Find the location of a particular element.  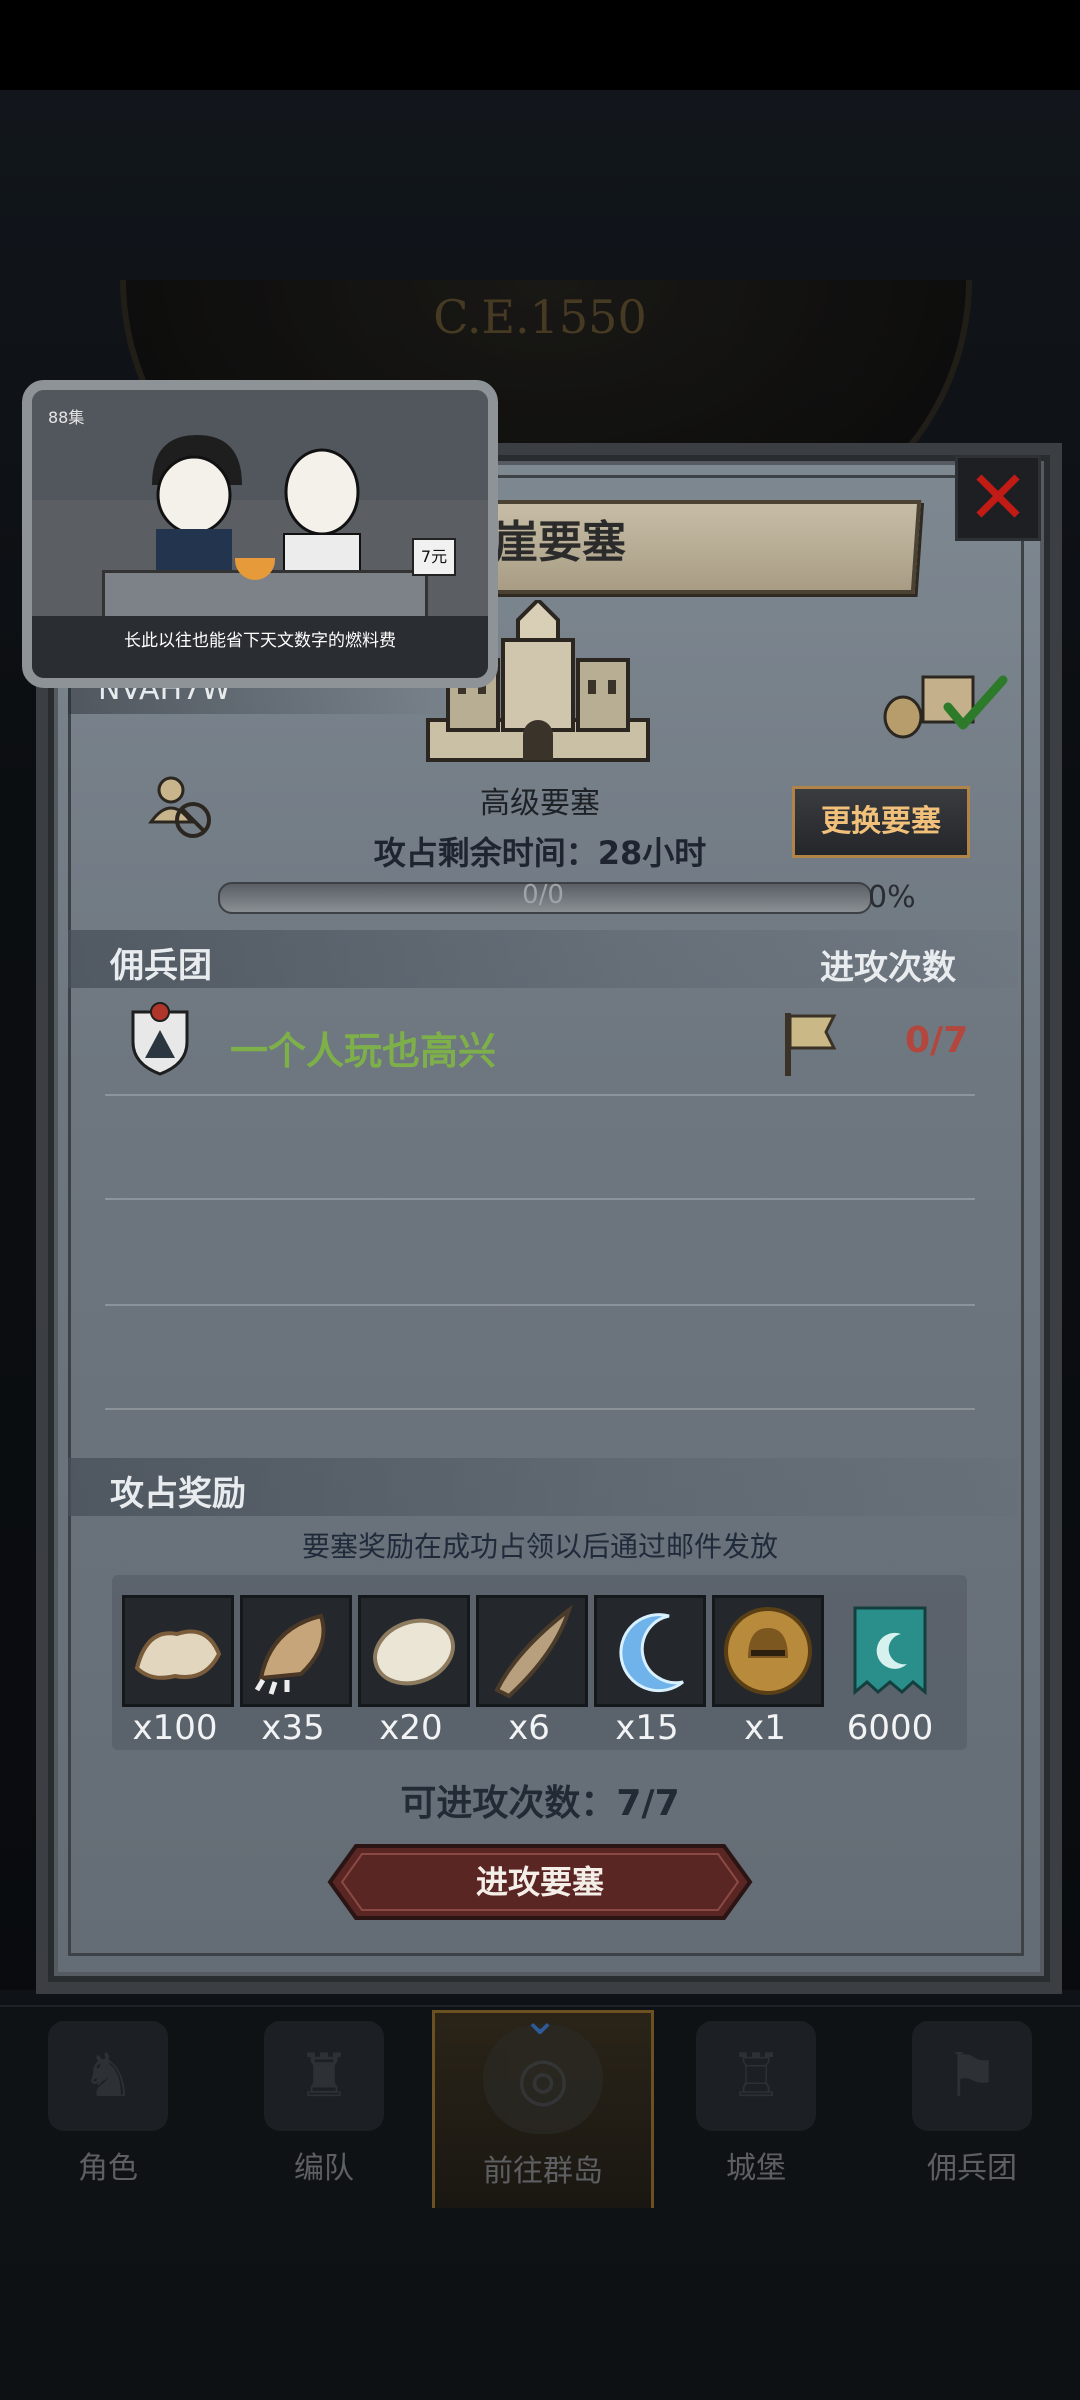

white-fur-icon is located at coordinates (414, 1652).